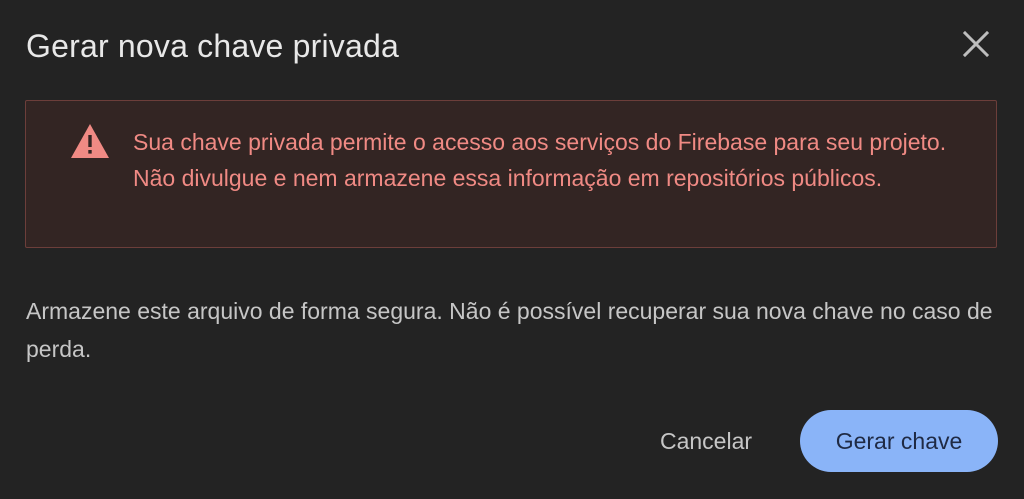 The width and height of the screenshot is (1024, 499). I want to click on warning-triangle-icon, so click(90, 141).